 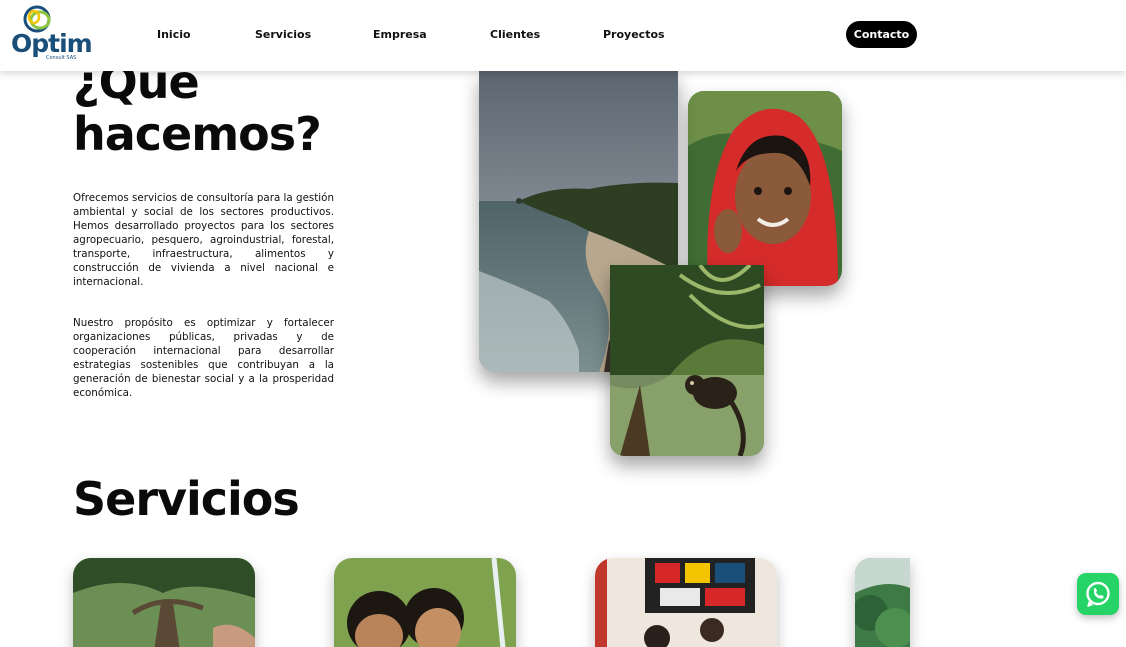 What do you see at coordinates (61, 58) in the screenshot?
I see `brand-subtitle: Consult SAS` at bounding box center [61, 58].